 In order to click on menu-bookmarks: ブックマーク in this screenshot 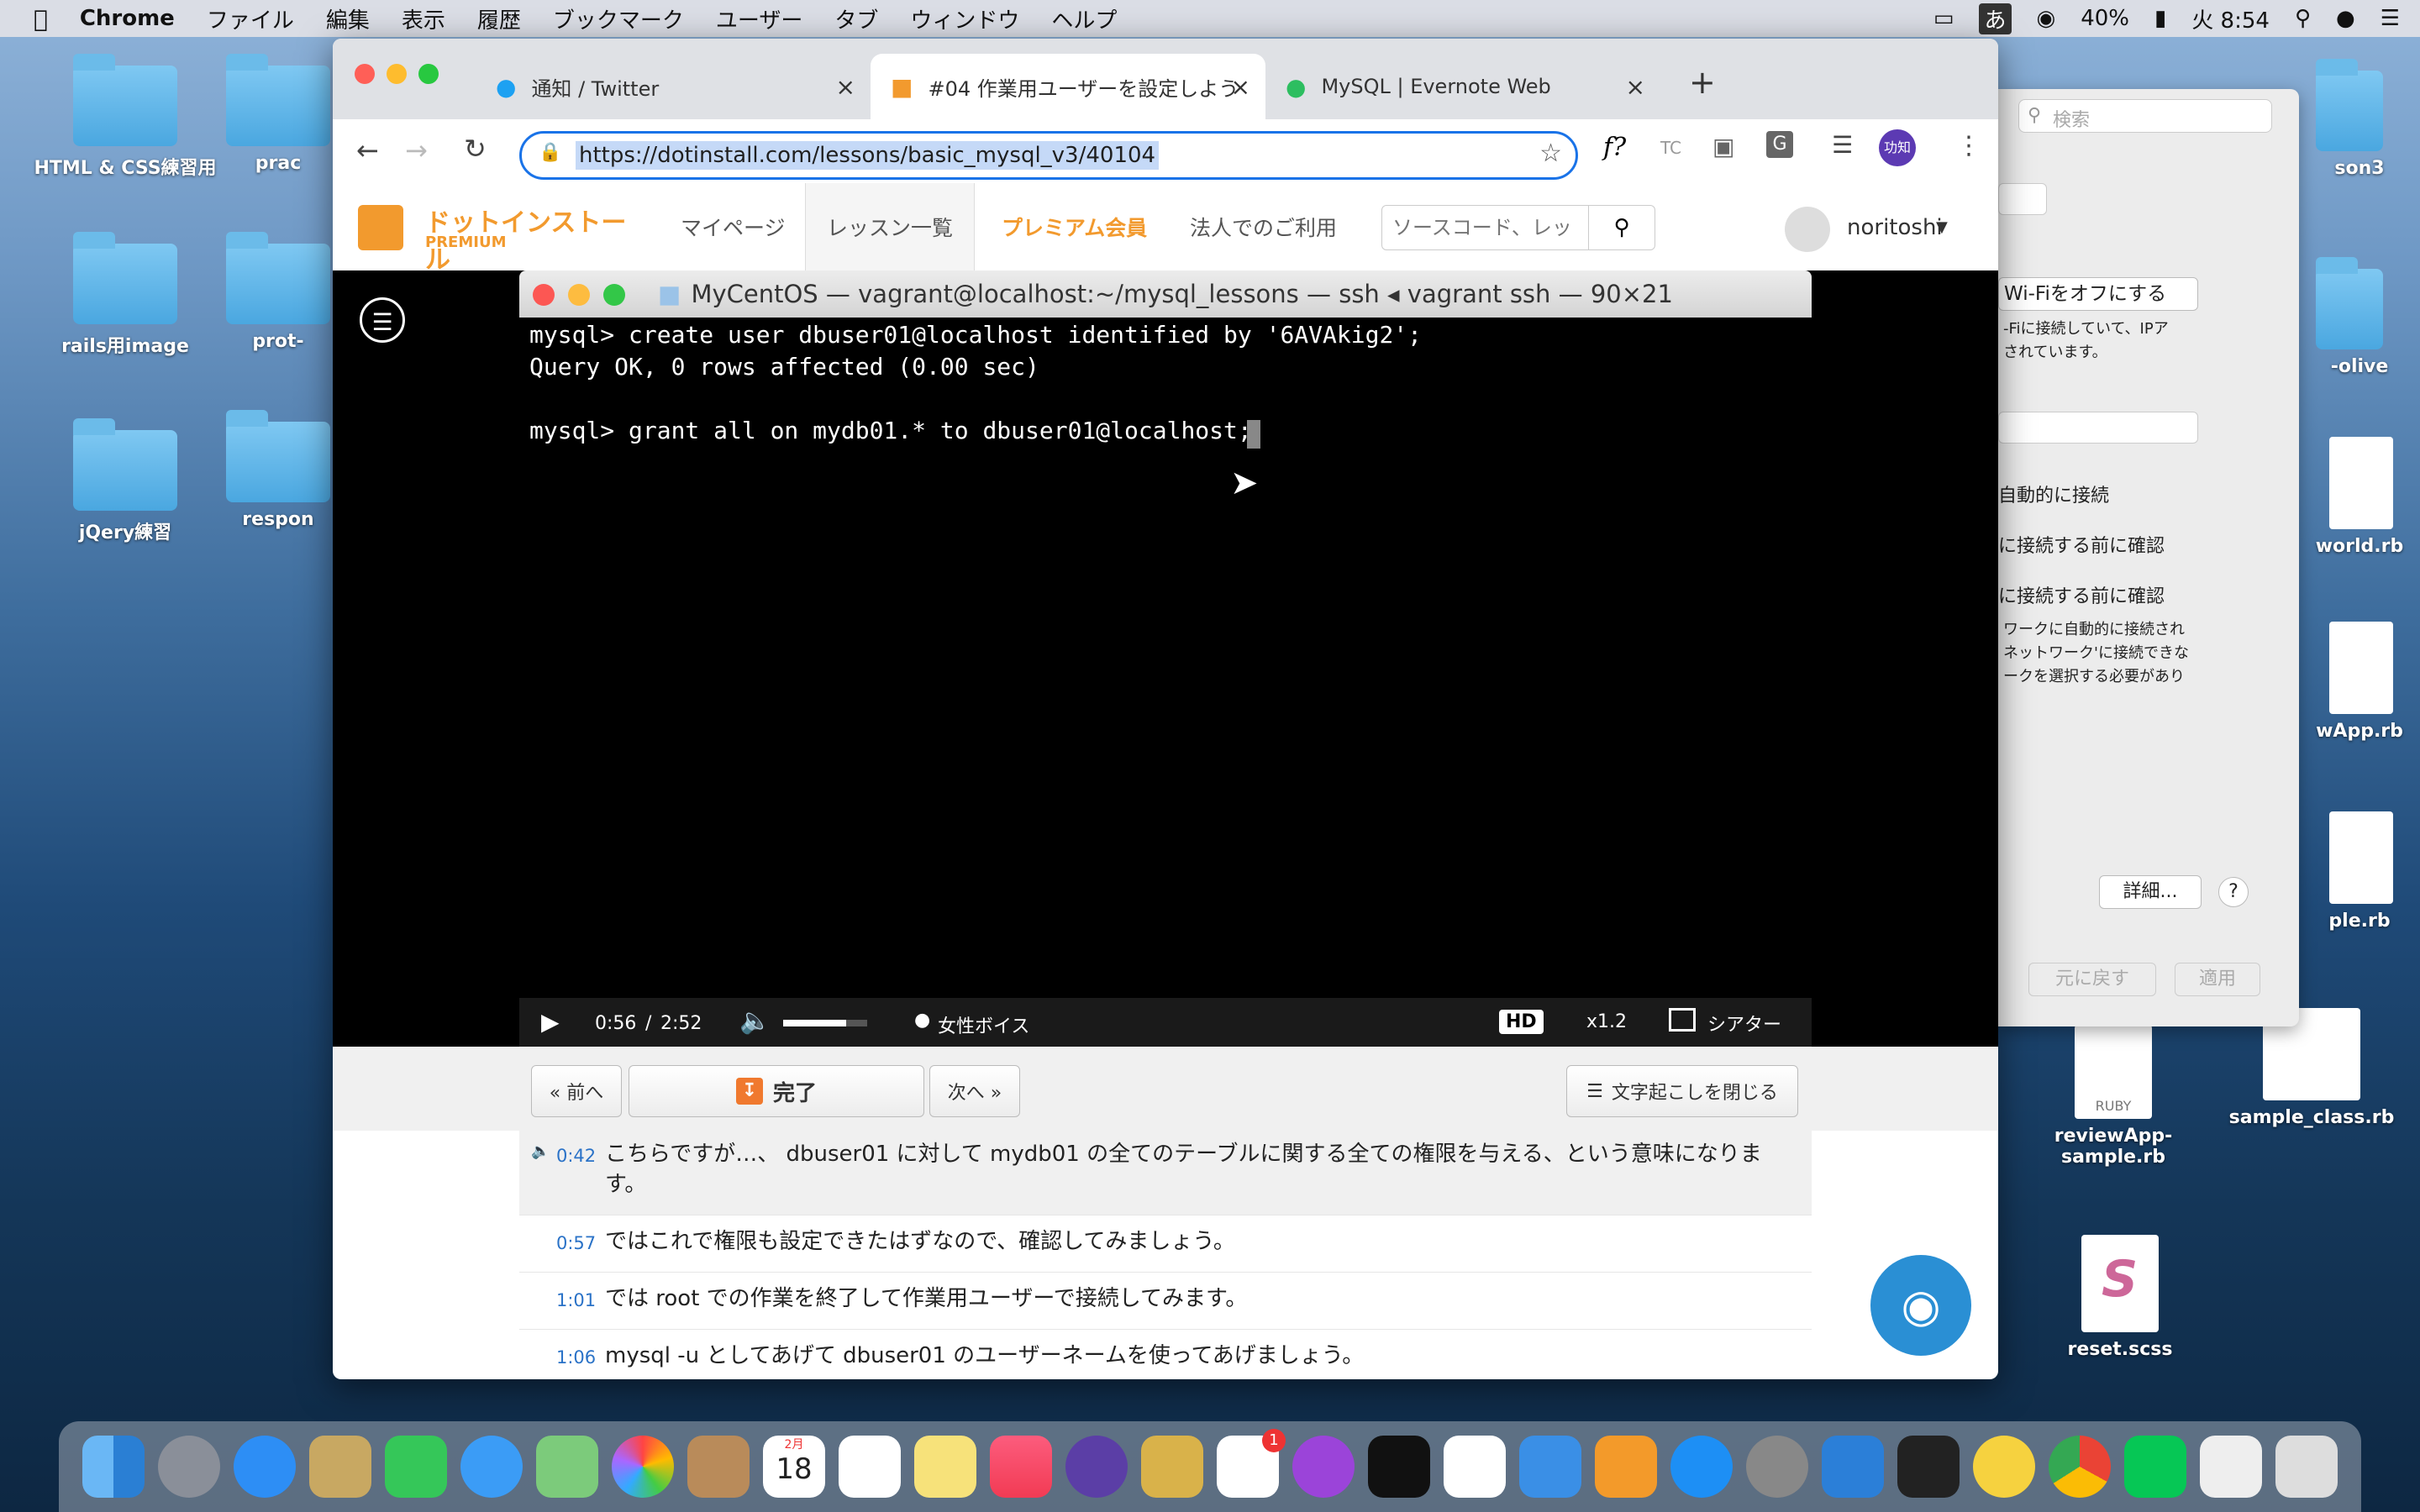, I will do `click(618, 18)`.